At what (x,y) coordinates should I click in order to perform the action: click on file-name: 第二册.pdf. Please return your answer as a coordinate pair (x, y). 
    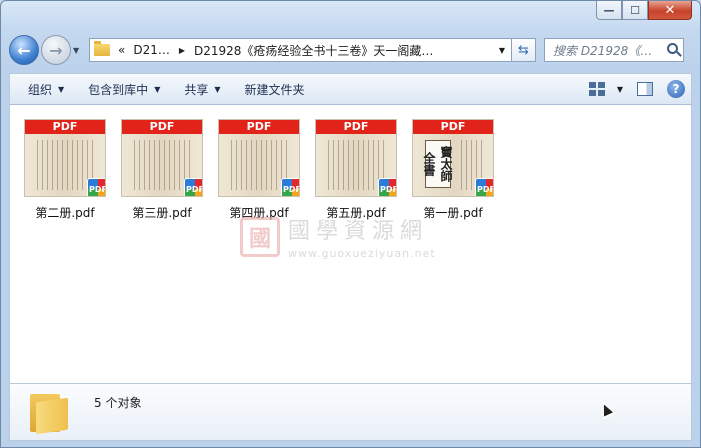
    Looking at the image, I should click on (65, 213).